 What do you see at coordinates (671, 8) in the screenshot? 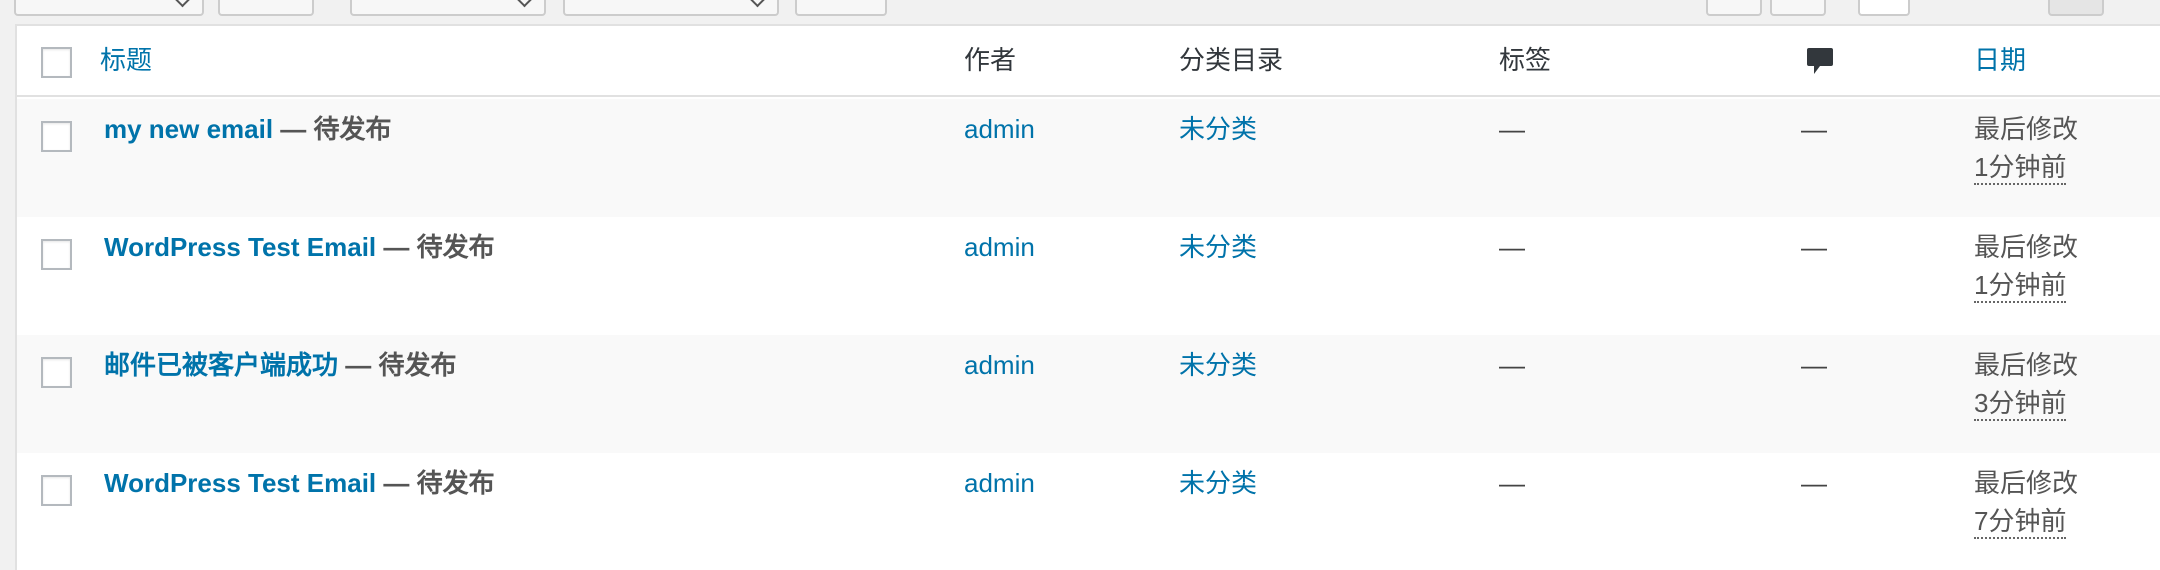
I see `category-filter-select` at bounding box center [671, 8].